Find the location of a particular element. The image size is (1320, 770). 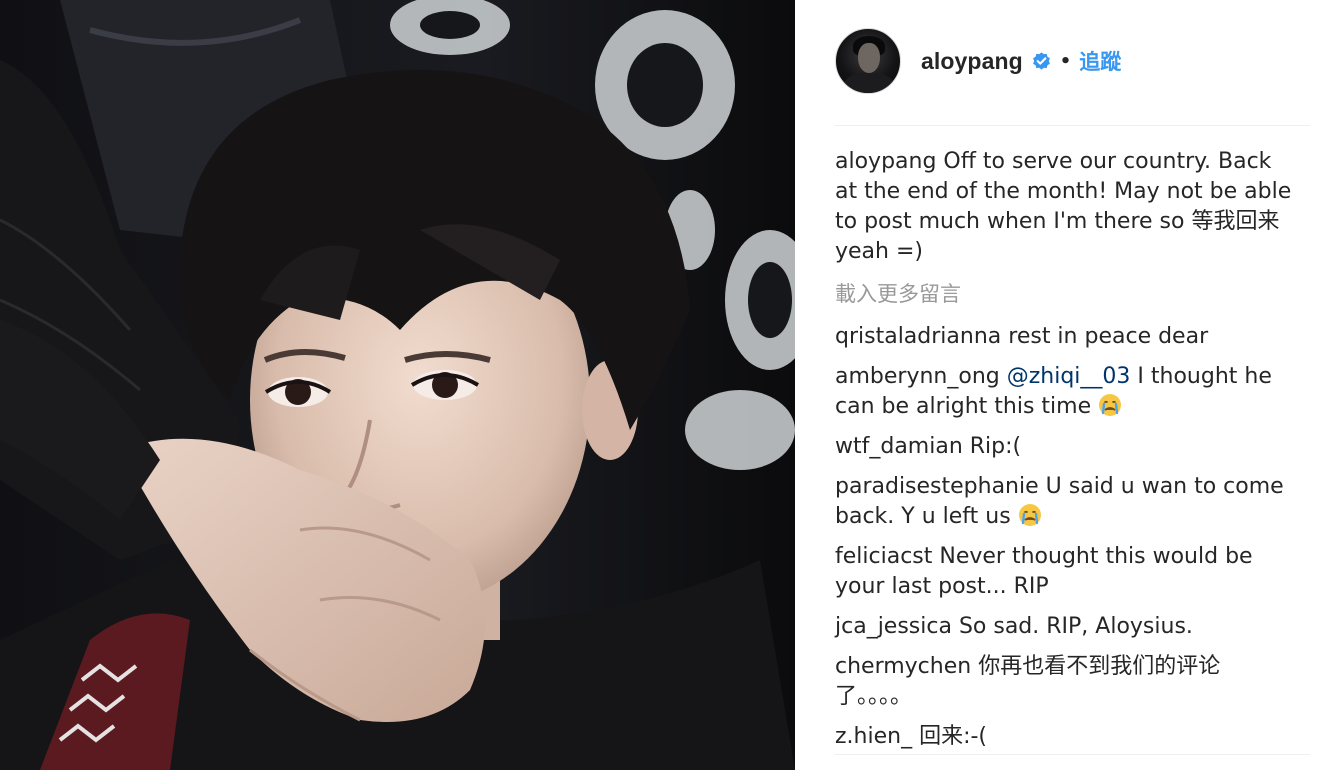

comment-username: paradisestephanie is located at coordinates (937, 486).